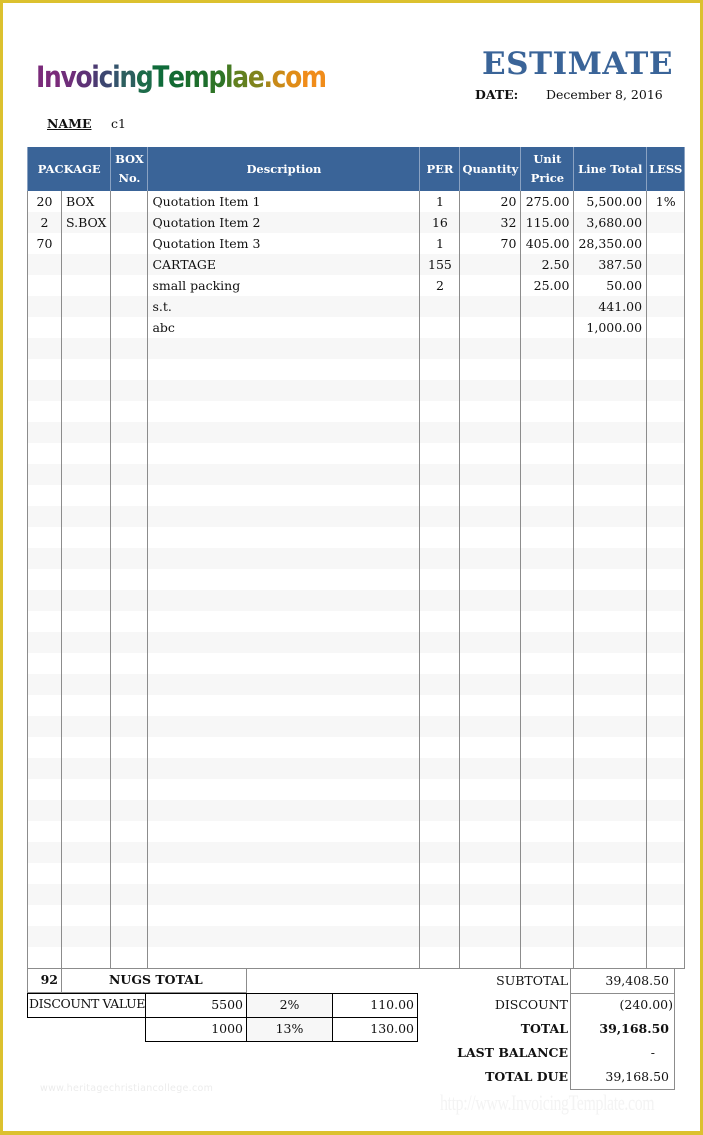  Describe the element at coordinates (610, 243) in the screenshot. I see `cell-line-total: 28,350.00` at that location.